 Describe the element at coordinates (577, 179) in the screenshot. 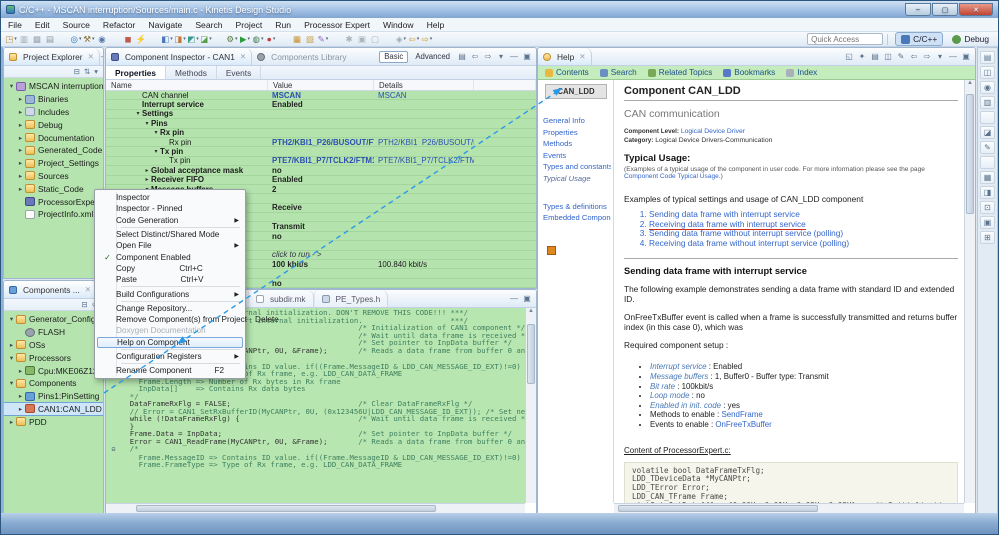

I see `help-nav-link: Typical Usage` at that location.